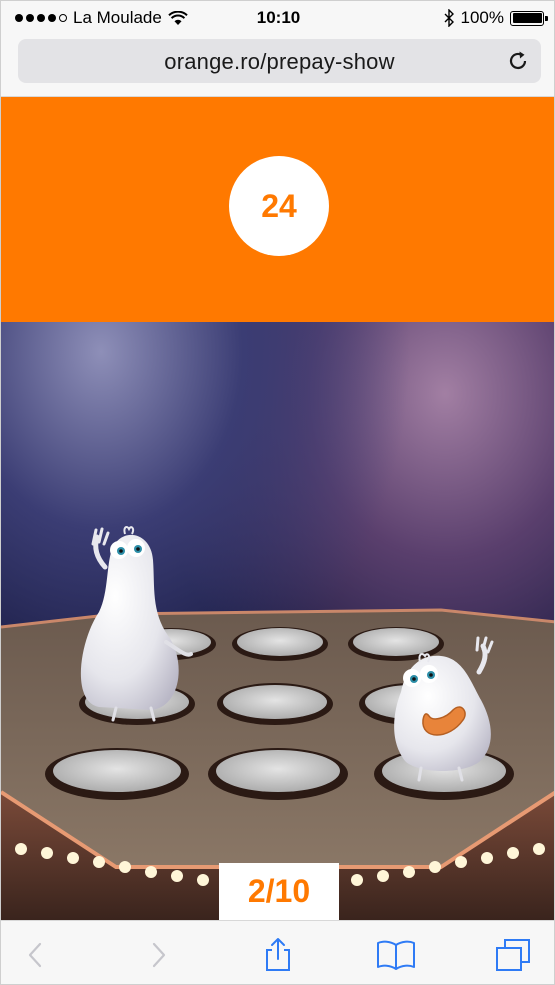 The width and height of the screenshot is (555, 985). I want to click on share-icon, so click(278, 954).